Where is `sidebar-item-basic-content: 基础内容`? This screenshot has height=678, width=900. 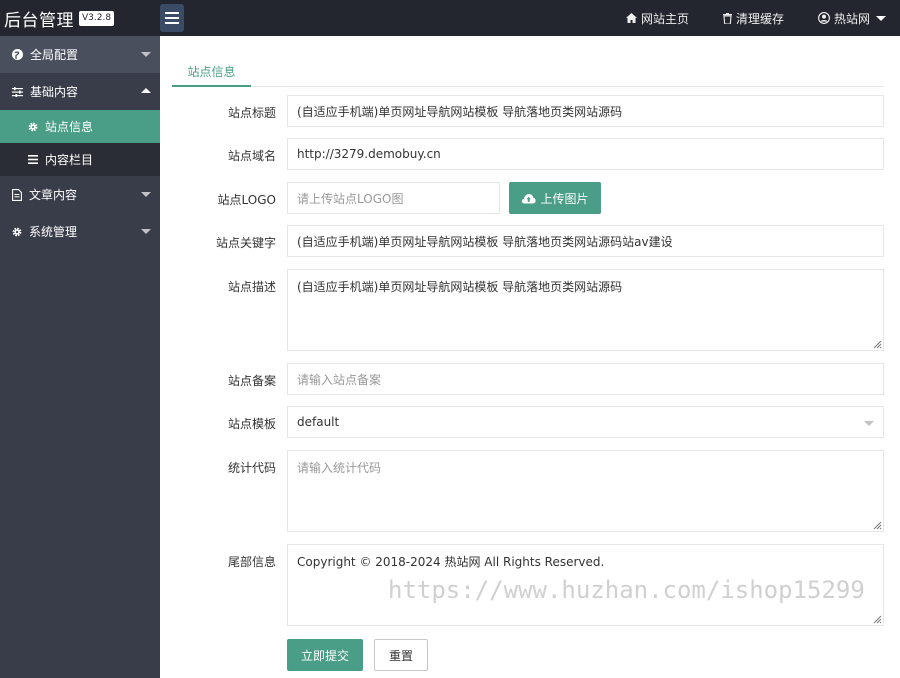 sidebar-item-basic-content: 基础内容 is located at coordinates (80, 91).